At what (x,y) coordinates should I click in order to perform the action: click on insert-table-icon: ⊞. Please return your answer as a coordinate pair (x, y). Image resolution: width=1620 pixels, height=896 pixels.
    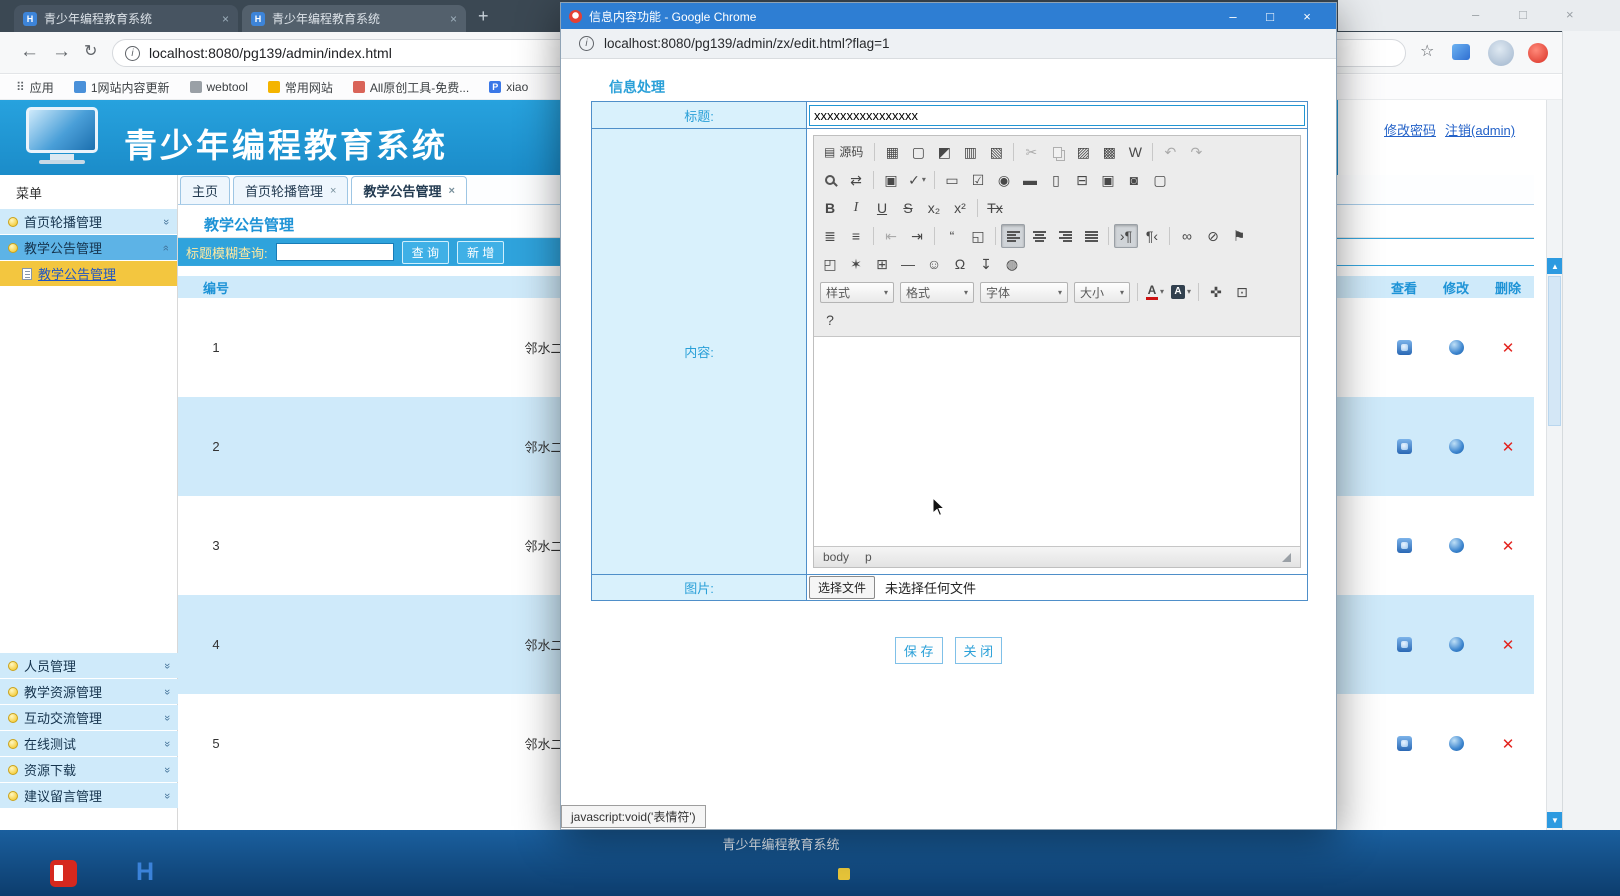
    Looking at the image, I should click on (882, 264).